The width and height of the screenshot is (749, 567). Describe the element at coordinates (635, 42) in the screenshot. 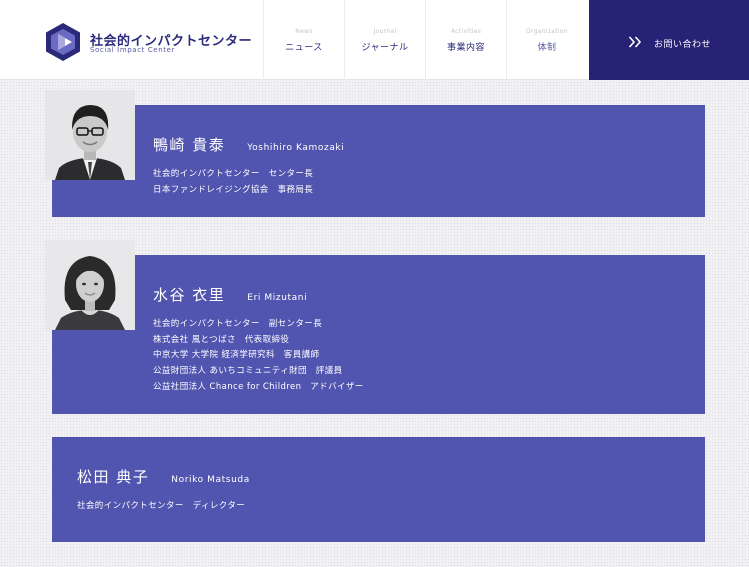

I see `double-chevron-right-icon` at that location.